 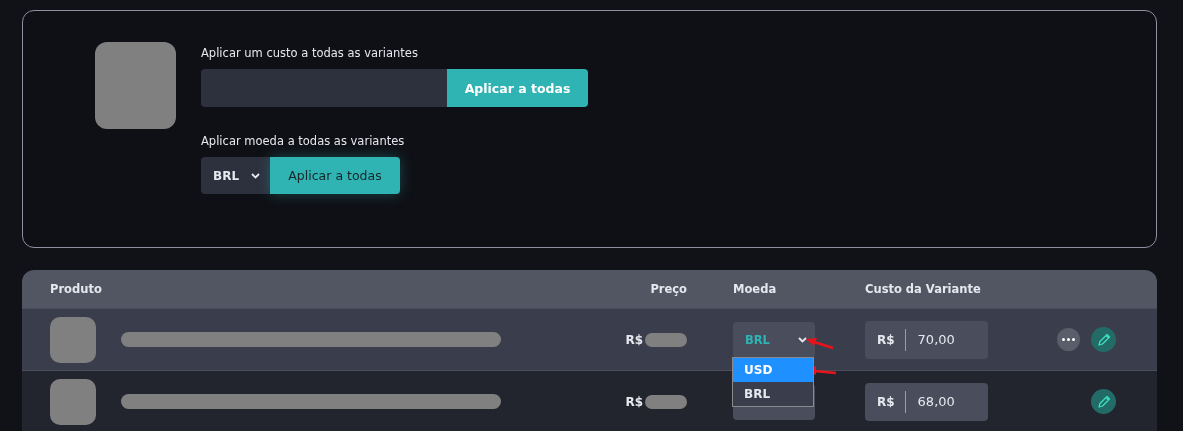 I want to click on column-header: Custo da Variante, so click(x=923, y=289).